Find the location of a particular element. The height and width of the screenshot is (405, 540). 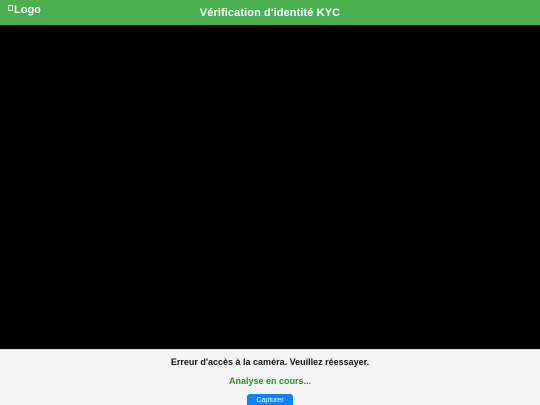

broken-image-icon is located at coordinates (10, 8).